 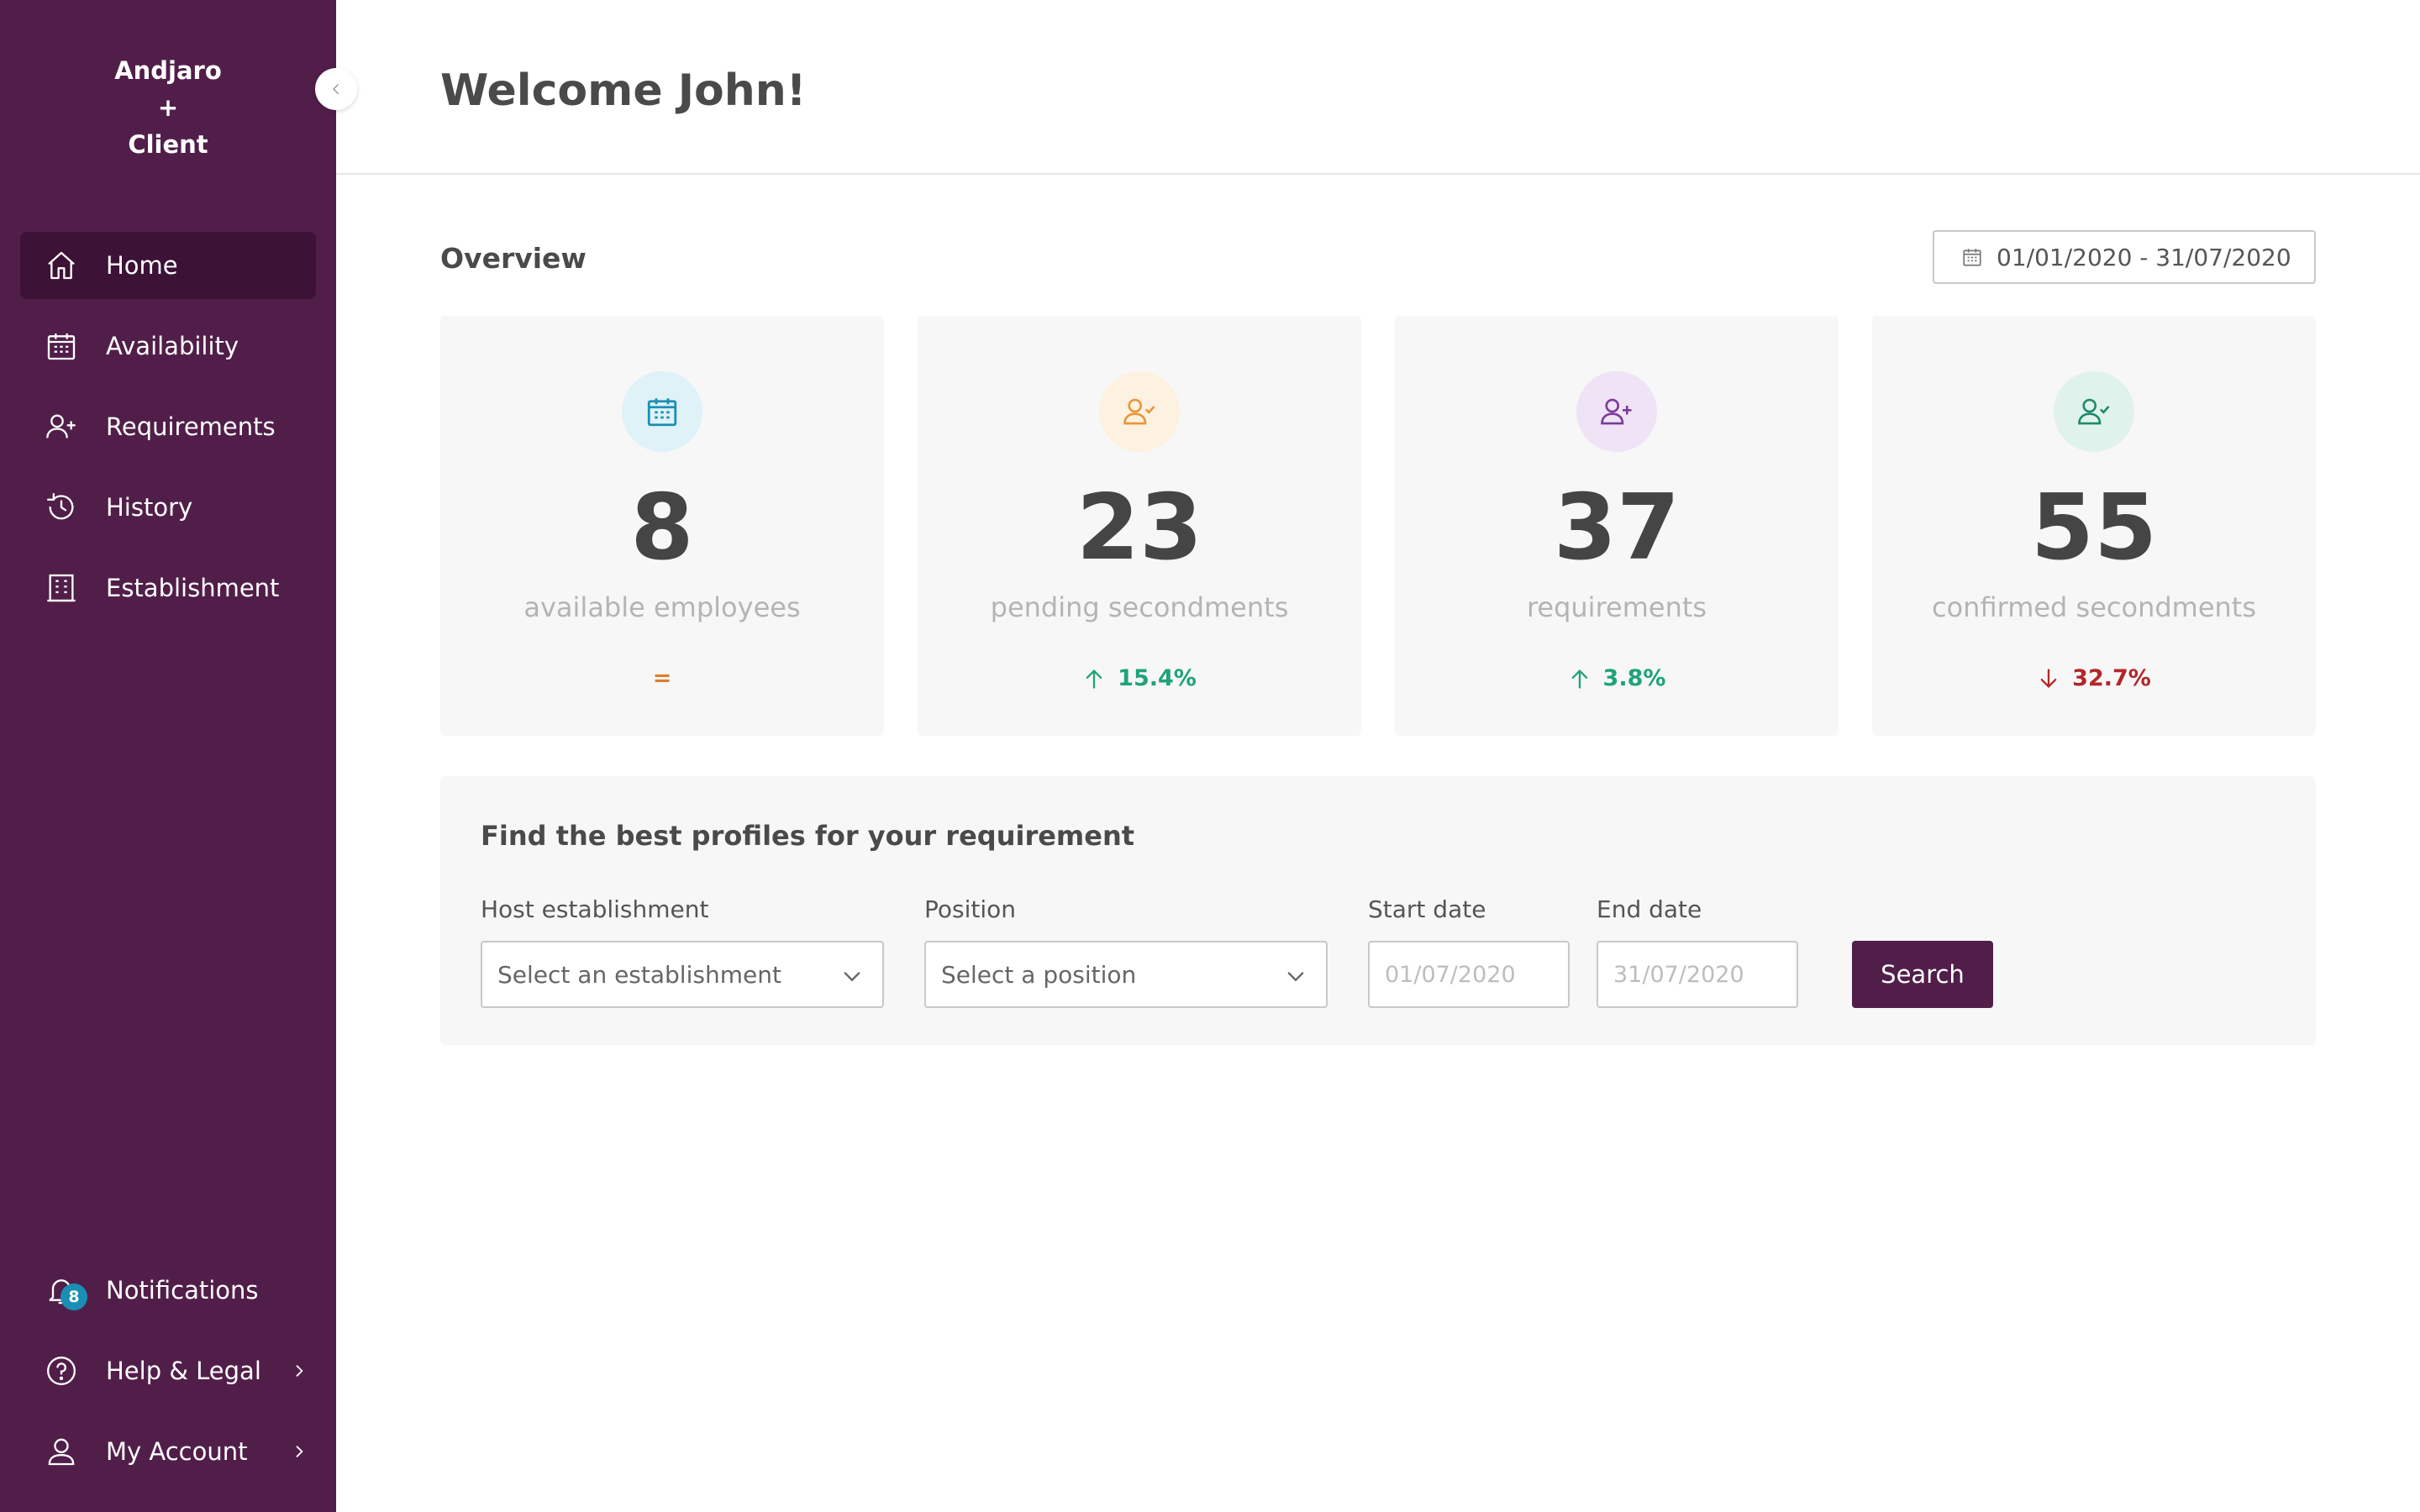 What do you see at coordinates (1039, 974) in the screenshot?
I see `position-placeholder: Select a position` at bounding box center [1039, 974].